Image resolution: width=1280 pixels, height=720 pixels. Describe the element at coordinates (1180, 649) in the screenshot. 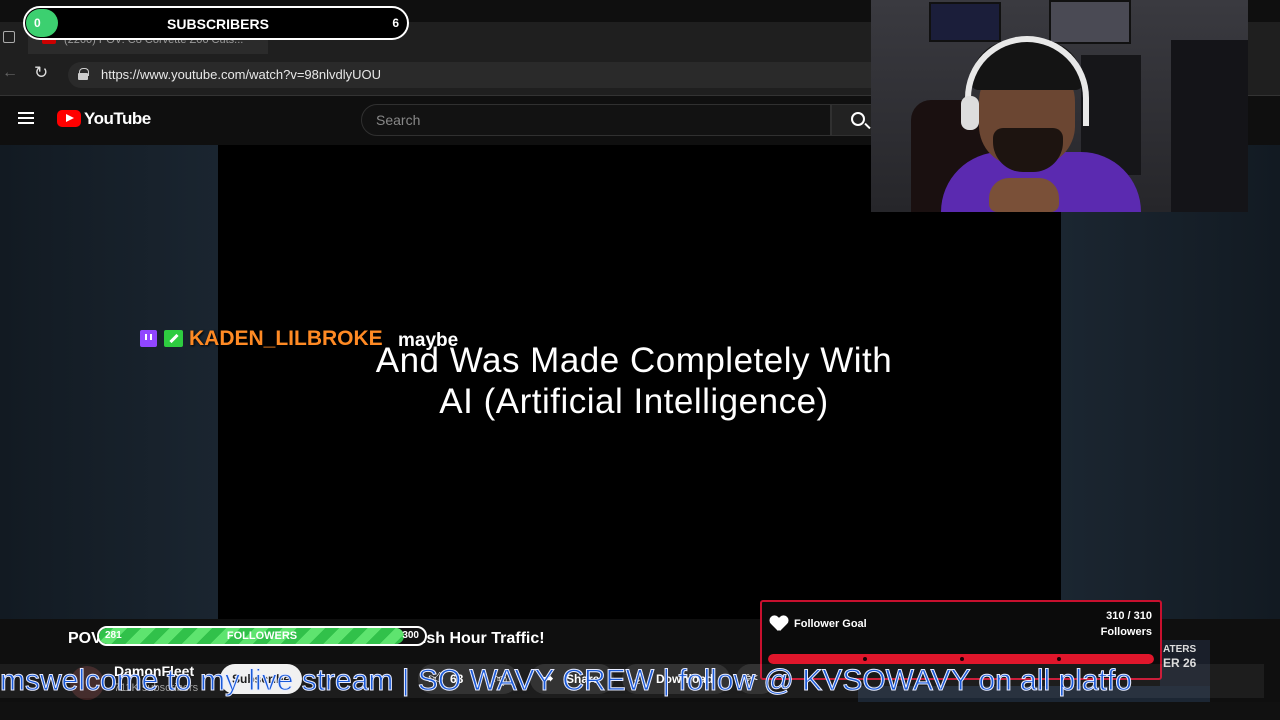

I see `promo-text-1: ATERS` at that location.